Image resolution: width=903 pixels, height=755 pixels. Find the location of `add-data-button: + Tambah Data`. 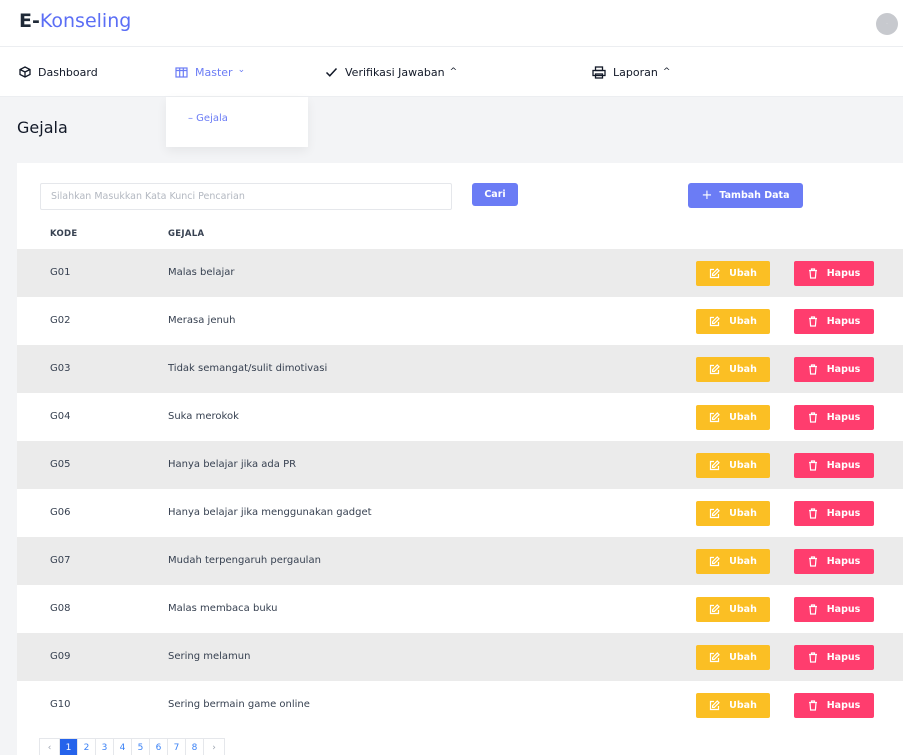

add-data-button: + Tambah Data is located at coordinates (745, 195).